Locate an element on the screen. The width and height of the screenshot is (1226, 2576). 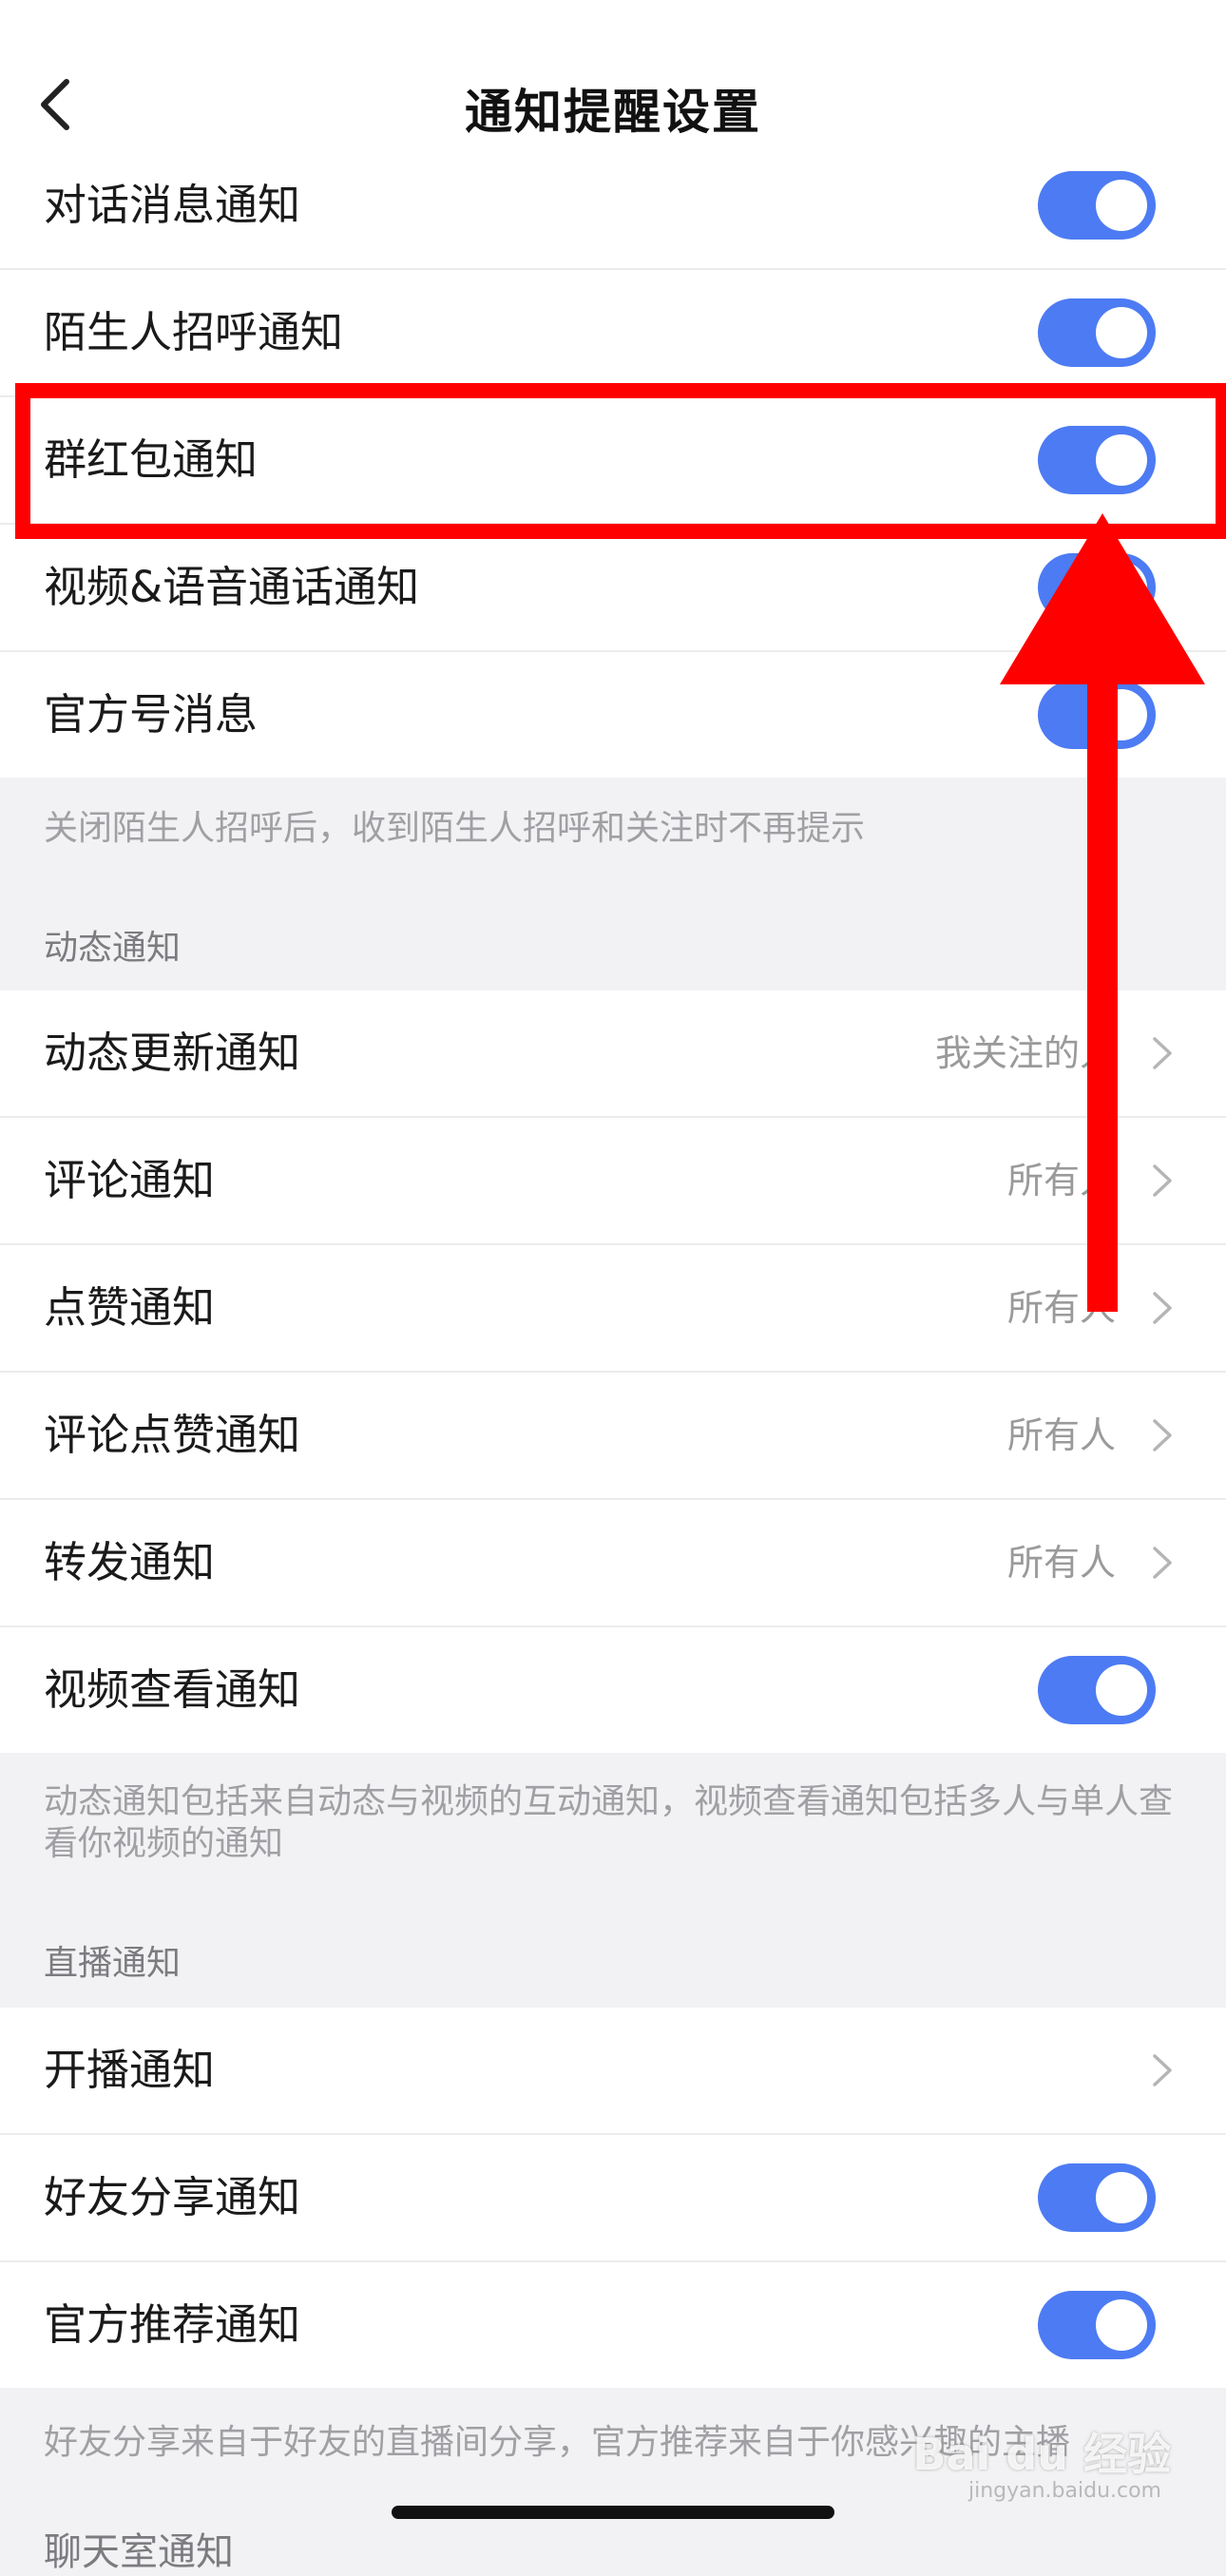
row-group-red-packet: 群红包通知 is located at coordinates (613, 461).